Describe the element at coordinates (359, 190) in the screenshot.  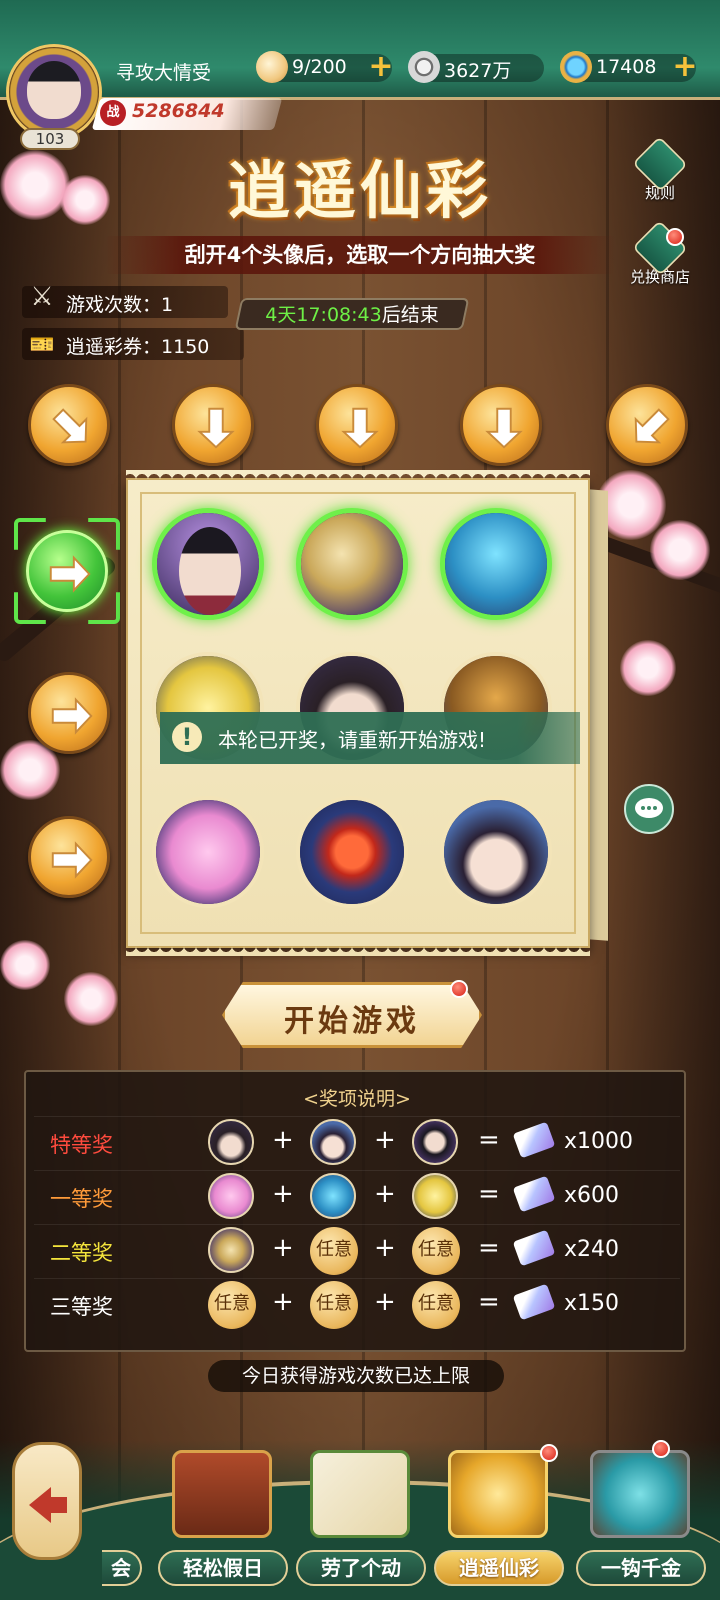
I see `event-title: 逍遥仙彩` at that location.